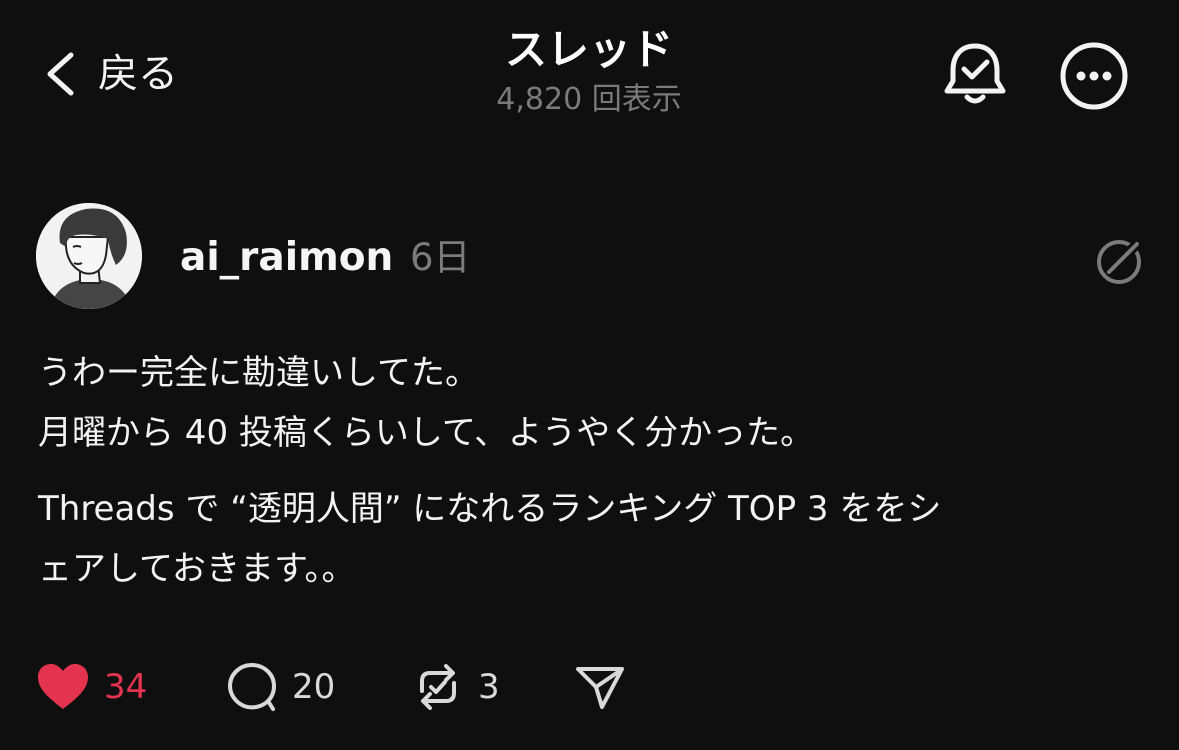 The image size is (1179, 750). I want to click on share-button, so click(600, 687).